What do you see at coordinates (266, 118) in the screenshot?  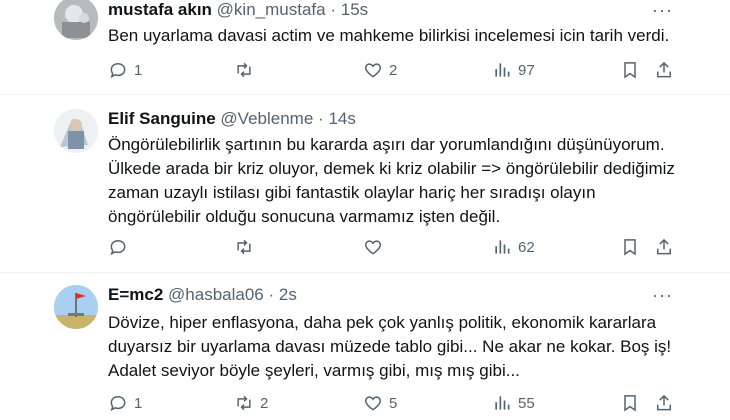 I see `handle: @Veblenme` at bounding box center [266, 118].